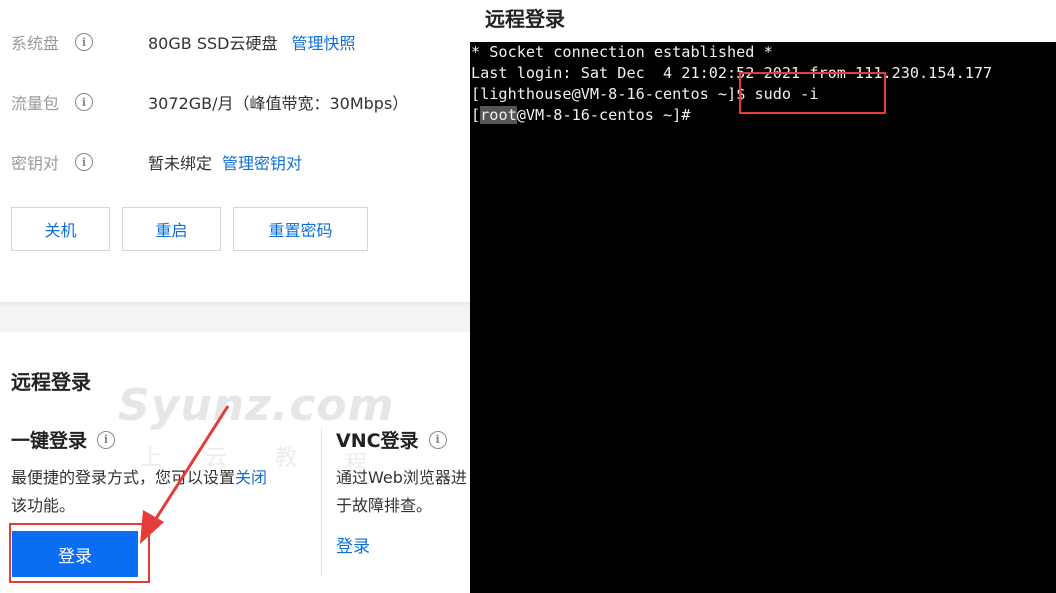 Image resolution: width=1056 pixels, height=593 pixels. Describe the element at coordinates (603, 115) in the screenshot. I see `terminal-prompt: @VM-8-16-centos ~]#` at that location.